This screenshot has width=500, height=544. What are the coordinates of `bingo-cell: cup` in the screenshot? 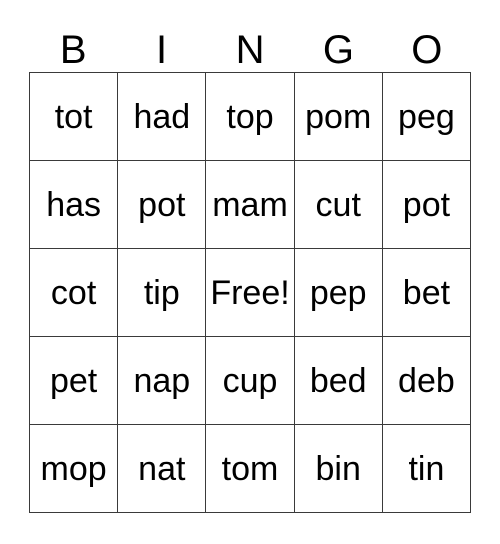 It's located at (250, 381).